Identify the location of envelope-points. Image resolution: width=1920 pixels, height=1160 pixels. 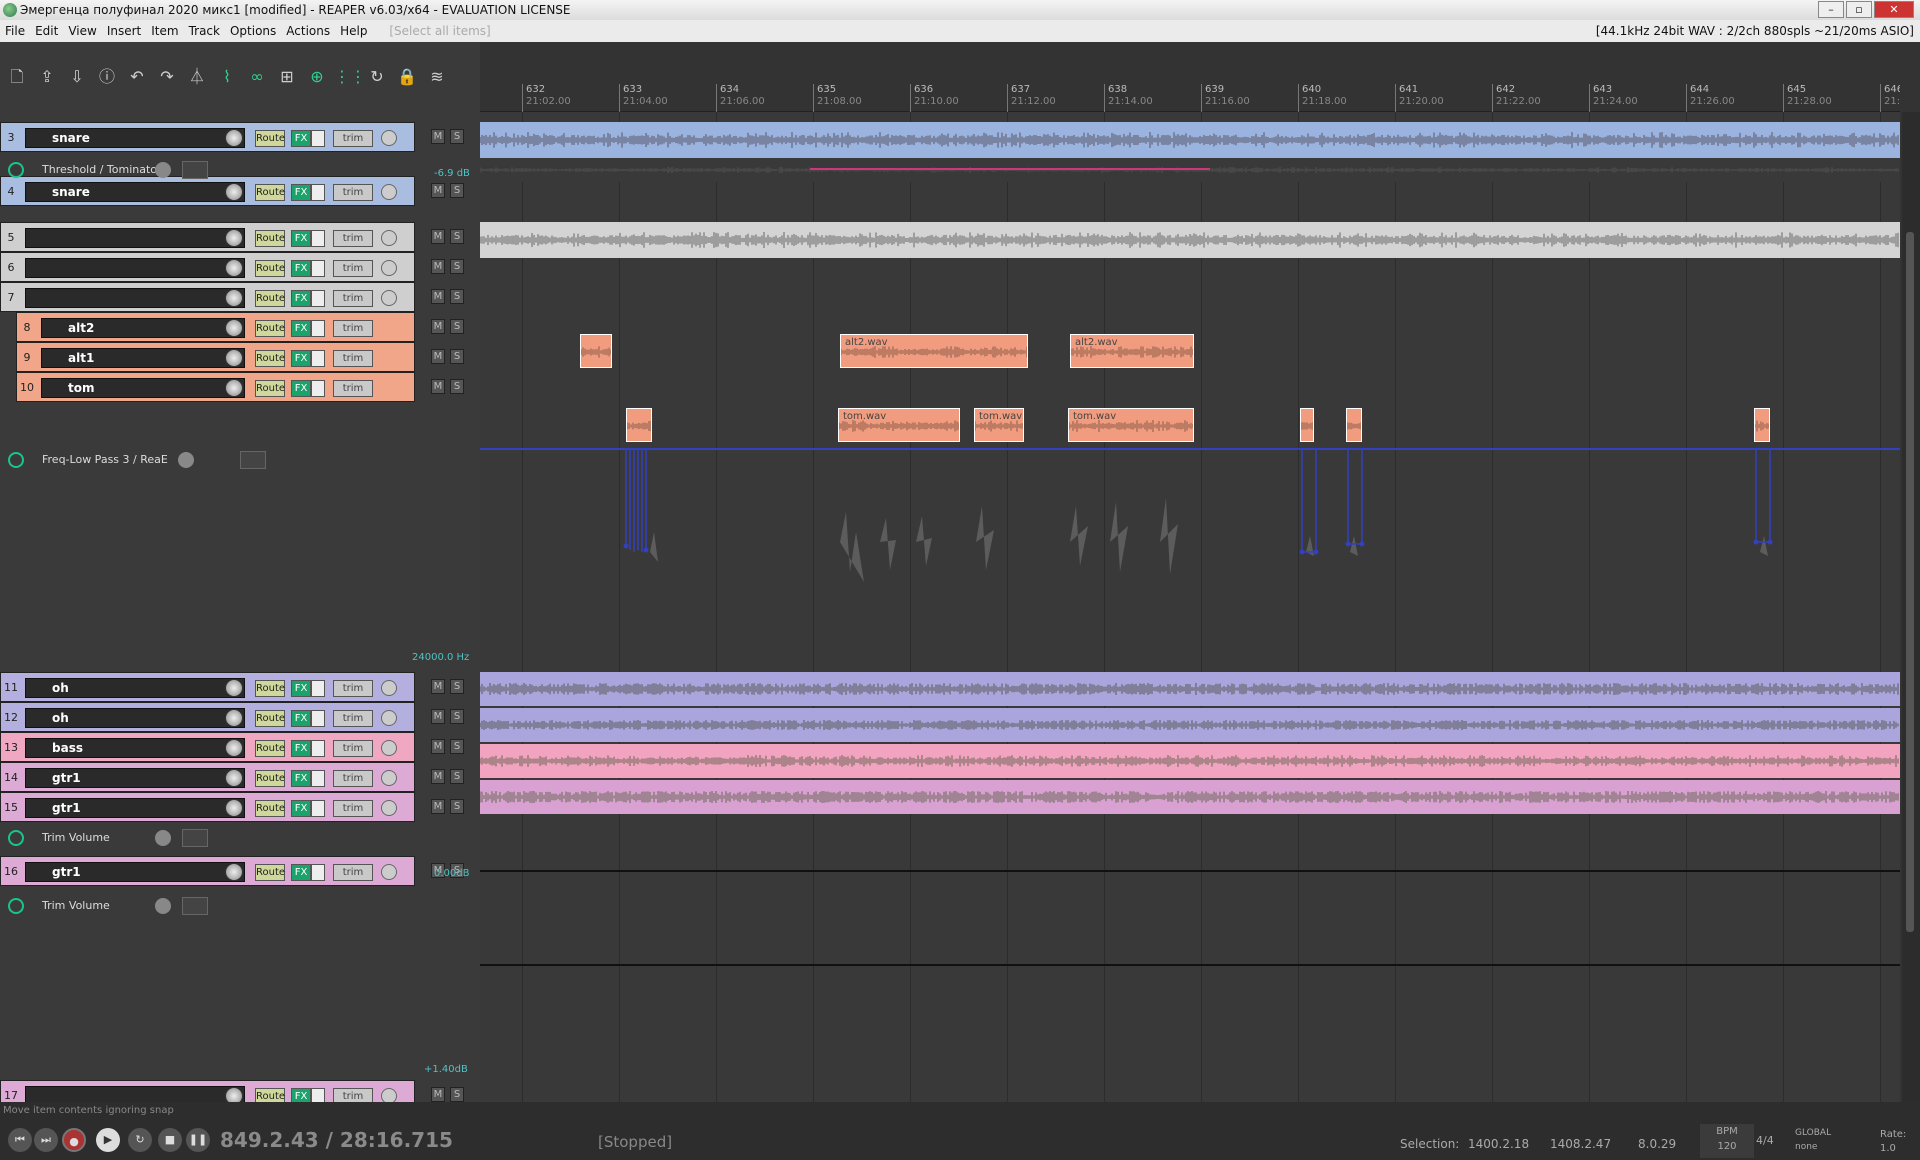
(1190, 506).